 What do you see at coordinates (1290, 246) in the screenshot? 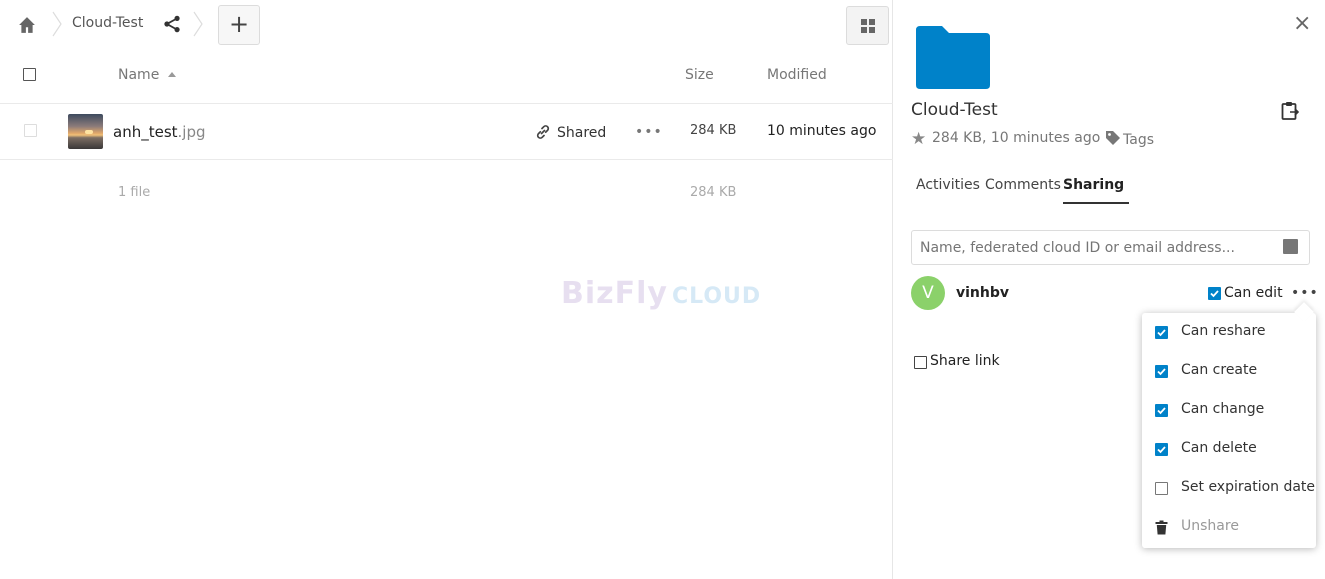
I see `contacts-icon` at bounding box center [1290, 246].